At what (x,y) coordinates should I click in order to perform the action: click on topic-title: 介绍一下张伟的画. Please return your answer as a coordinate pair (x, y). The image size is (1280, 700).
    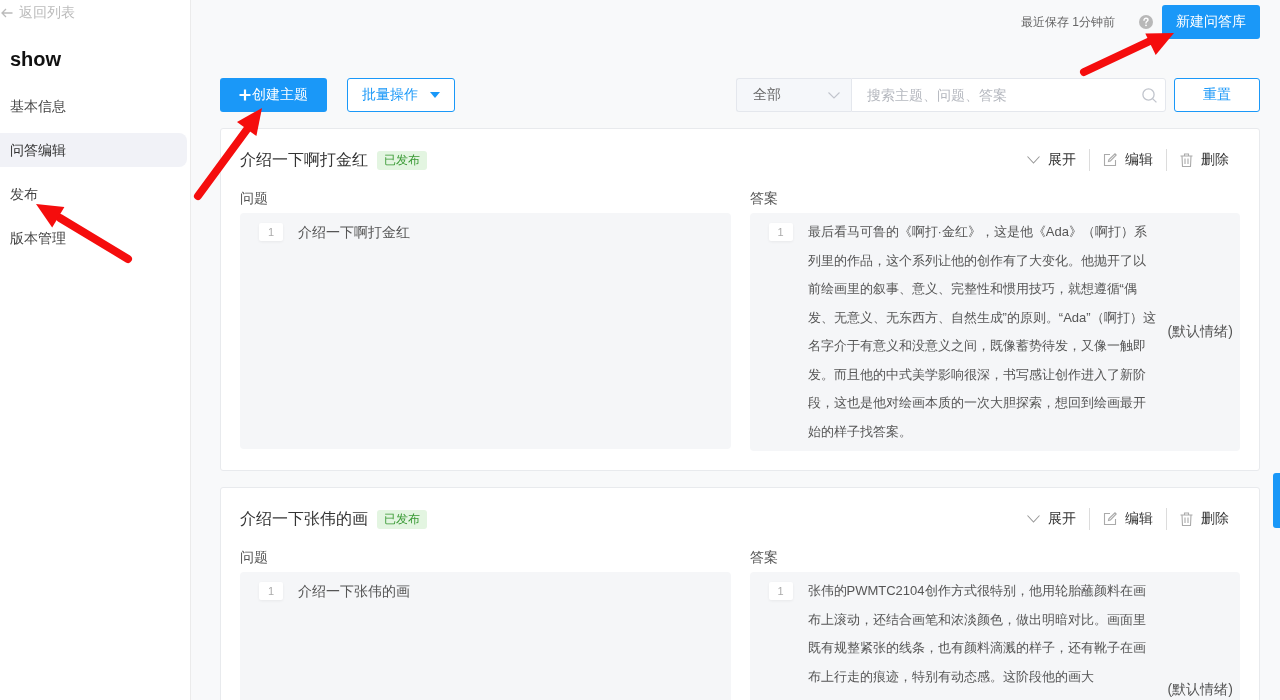
    Looking at the image, I should click on (304, 518).